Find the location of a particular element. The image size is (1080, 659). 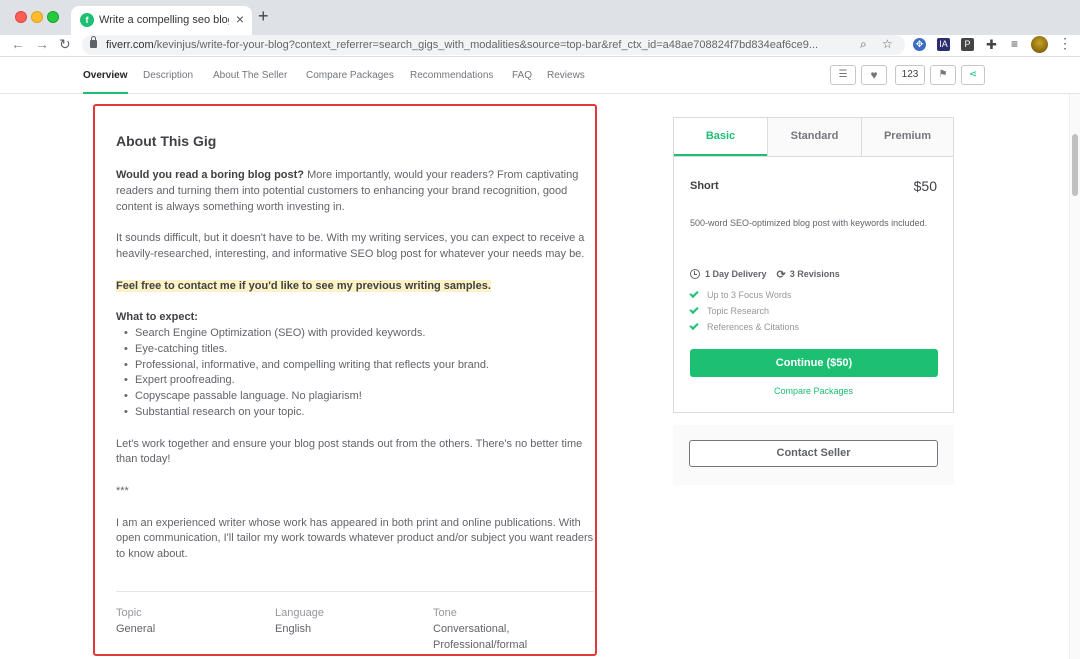

revisions-count: 3 Revisions is located at coordinates (814, 274).